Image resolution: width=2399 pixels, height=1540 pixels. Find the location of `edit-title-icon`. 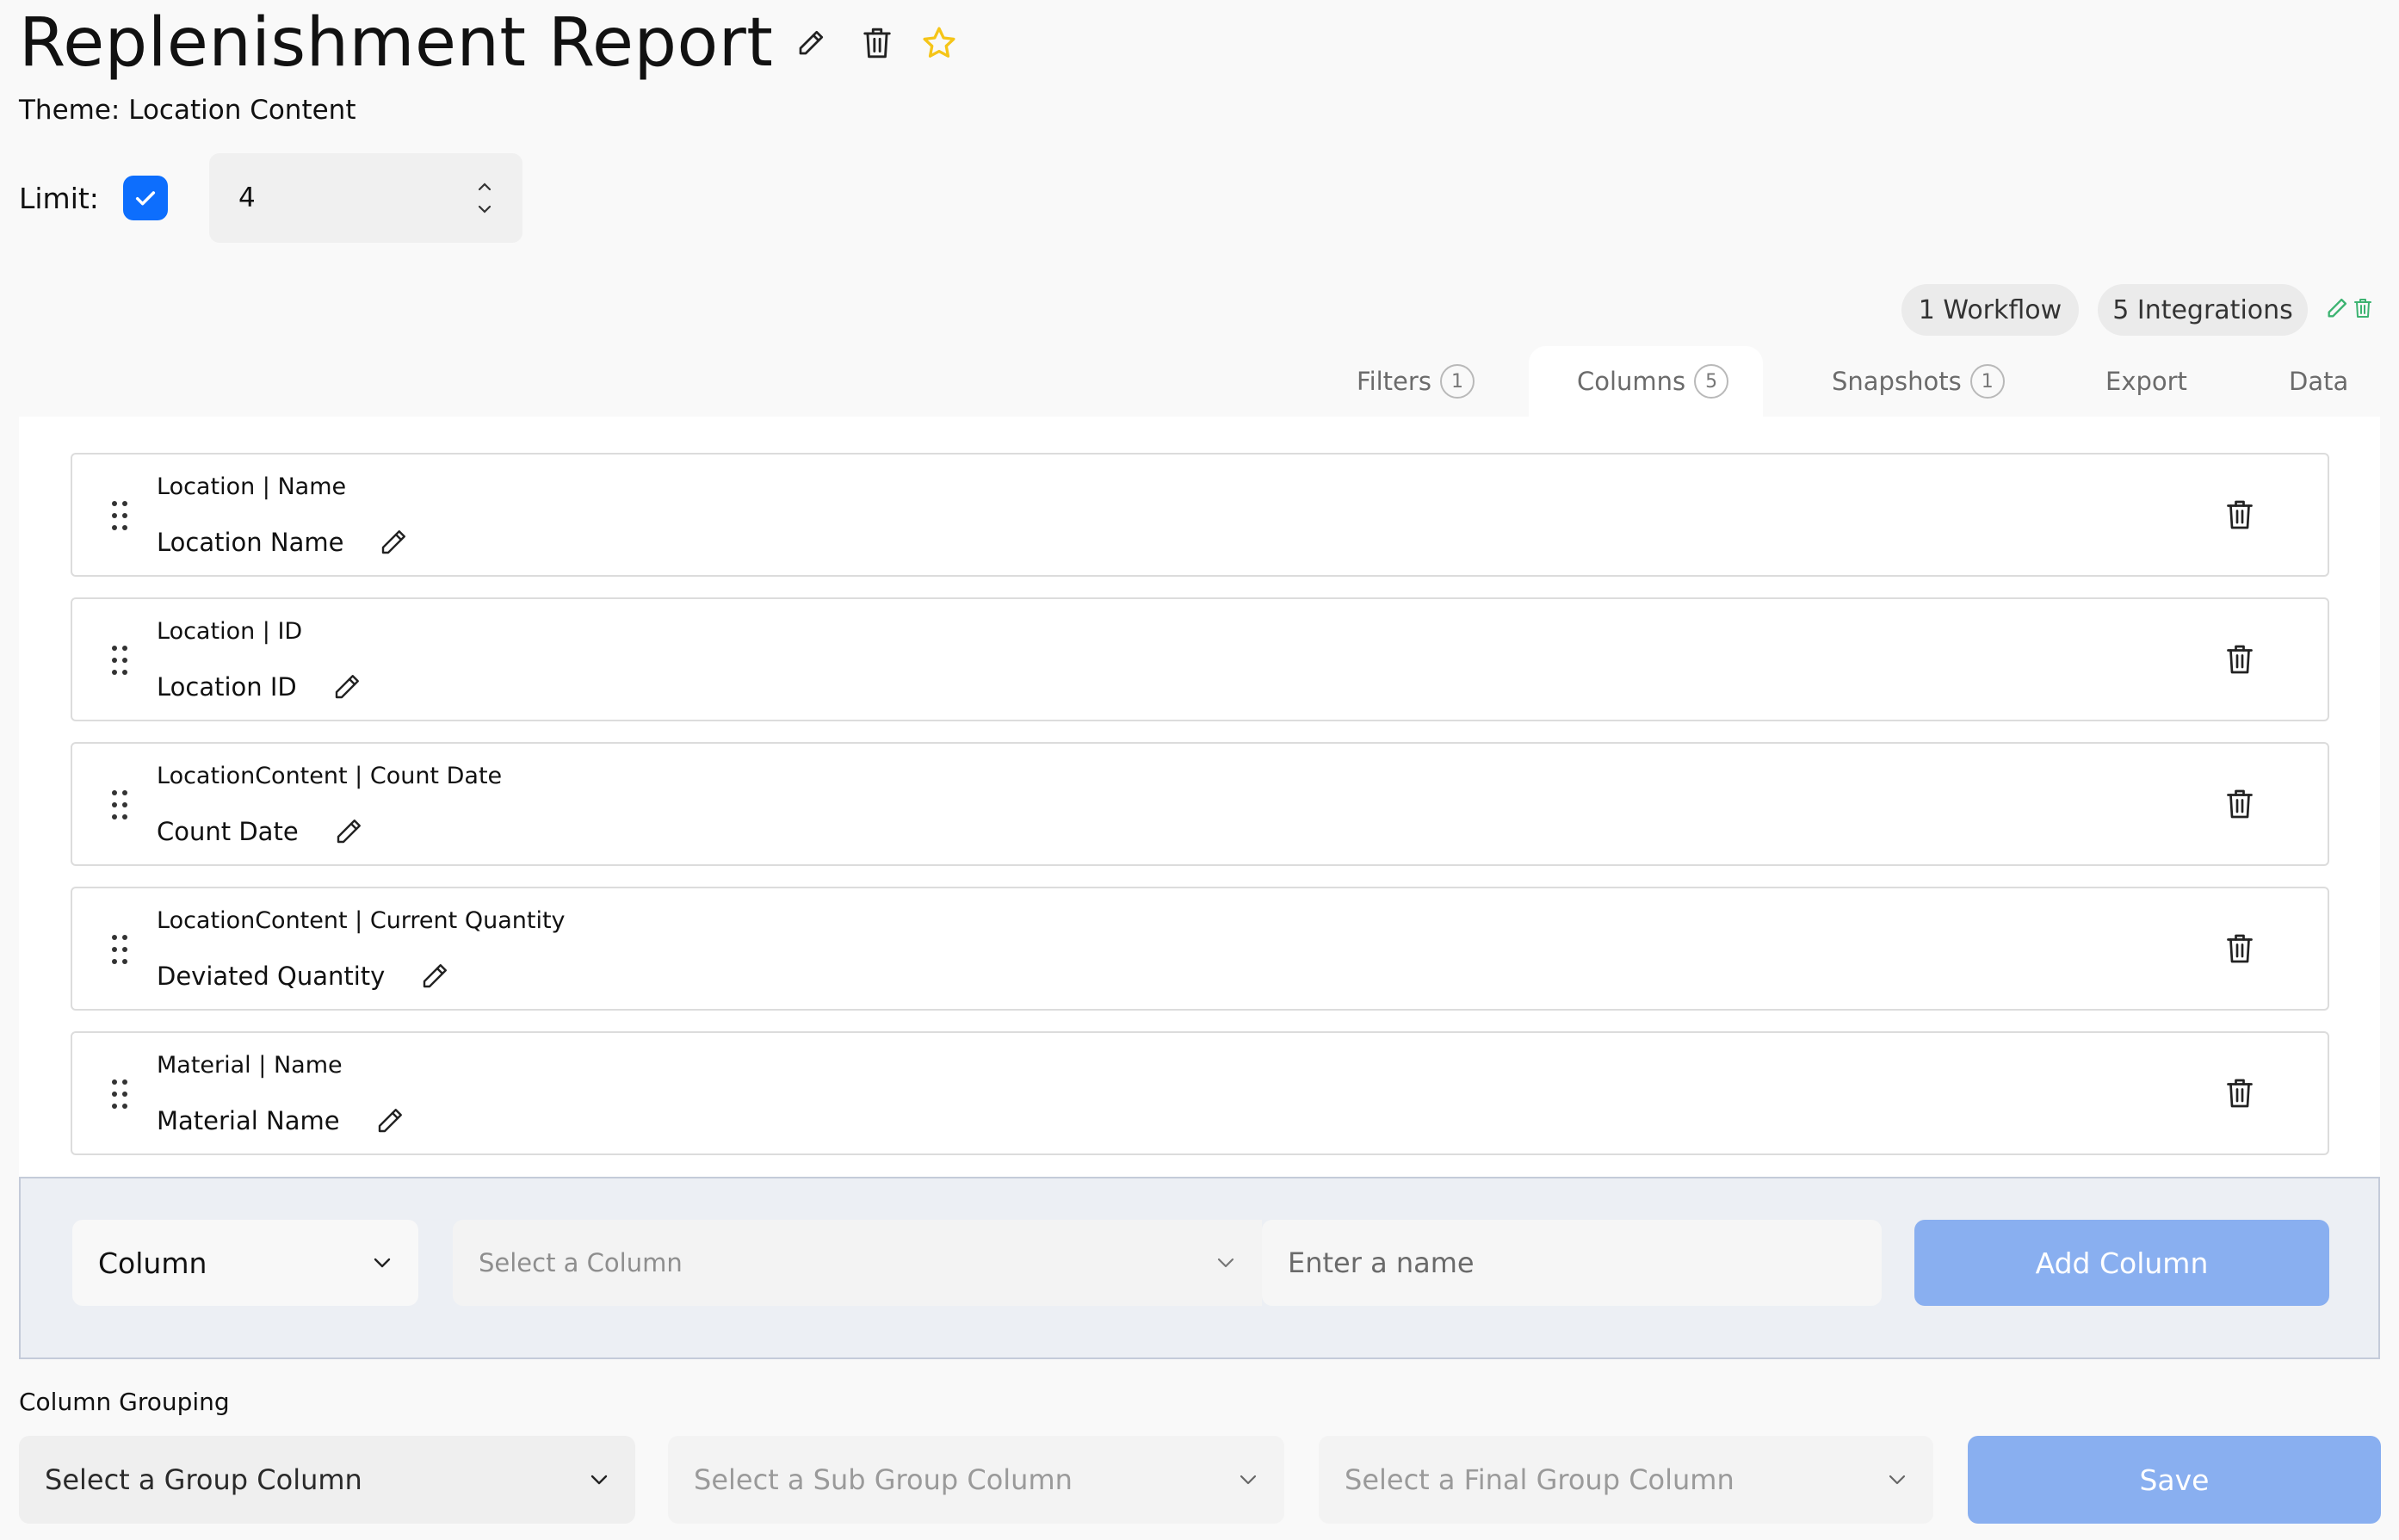

edit-title-icon is located at coordinates (810, 43).